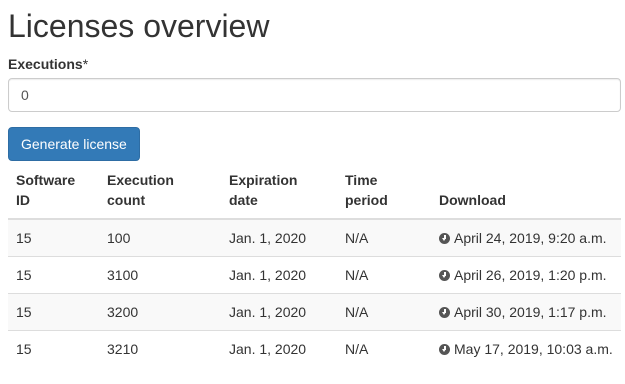 The image size is (625, 384). I want to click on header-download: Download, so click(526, 192).